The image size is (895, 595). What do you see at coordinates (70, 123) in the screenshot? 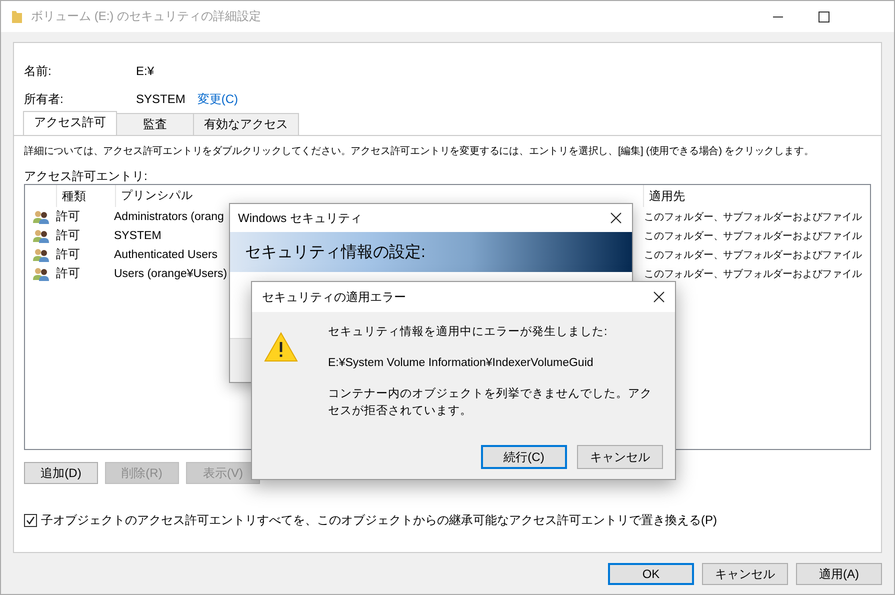
I see `tab: アクセス許可` at bounding box center [70, 123].